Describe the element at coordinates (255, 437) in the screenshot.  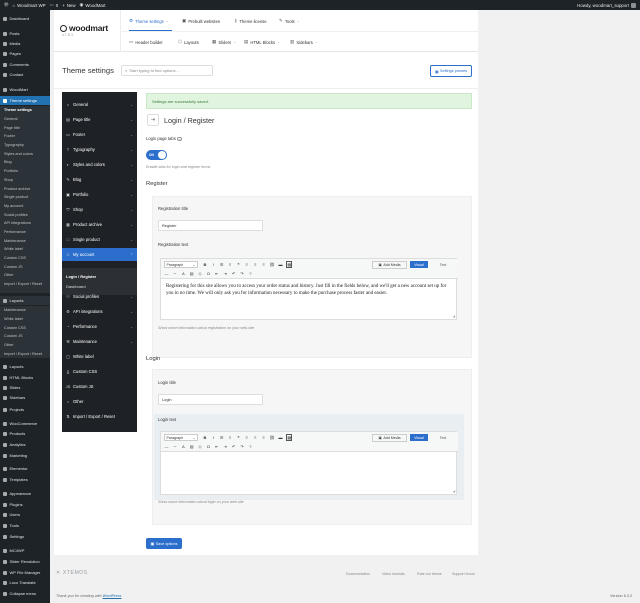
I see `align-center-icon: ≡` at that location.